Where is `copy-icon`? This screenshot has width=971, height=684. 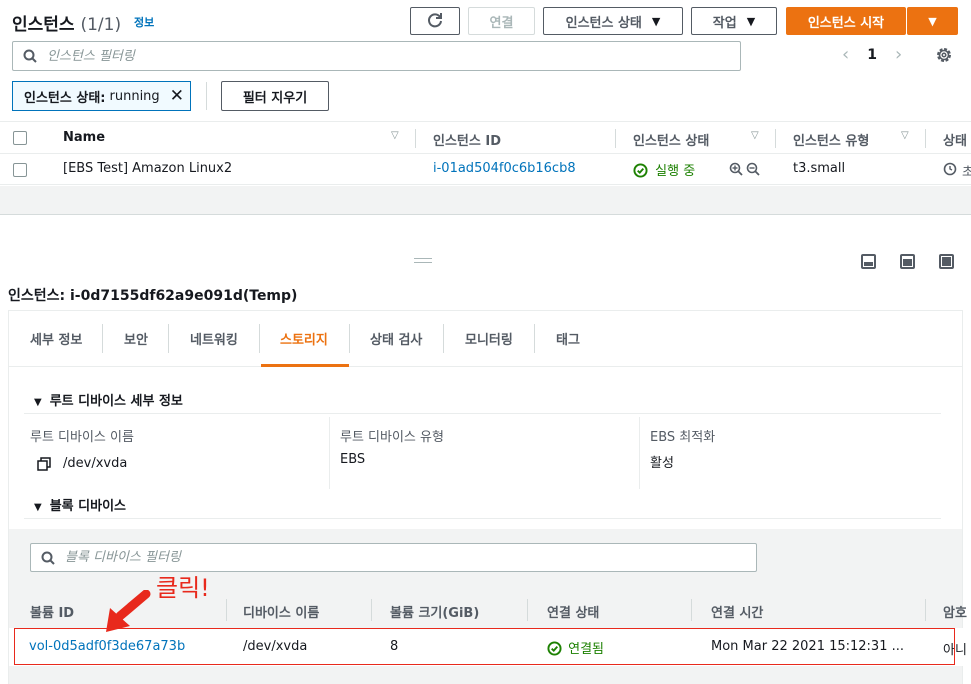
copy-icon is located at coordinates (44, 464).